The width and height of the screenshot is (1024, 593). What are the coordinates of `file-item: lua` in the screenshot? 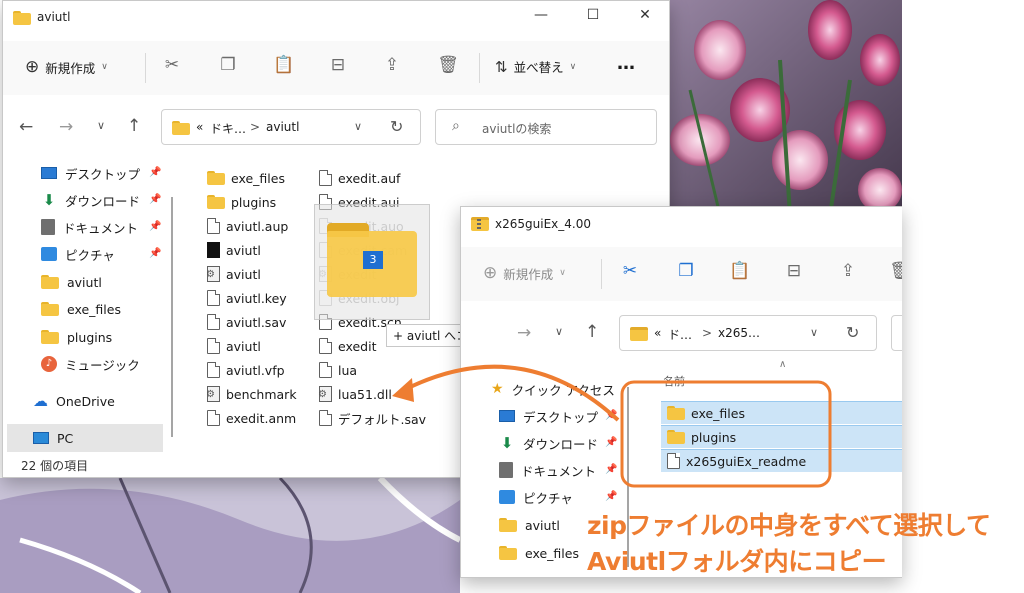 It's located at (338, 370).